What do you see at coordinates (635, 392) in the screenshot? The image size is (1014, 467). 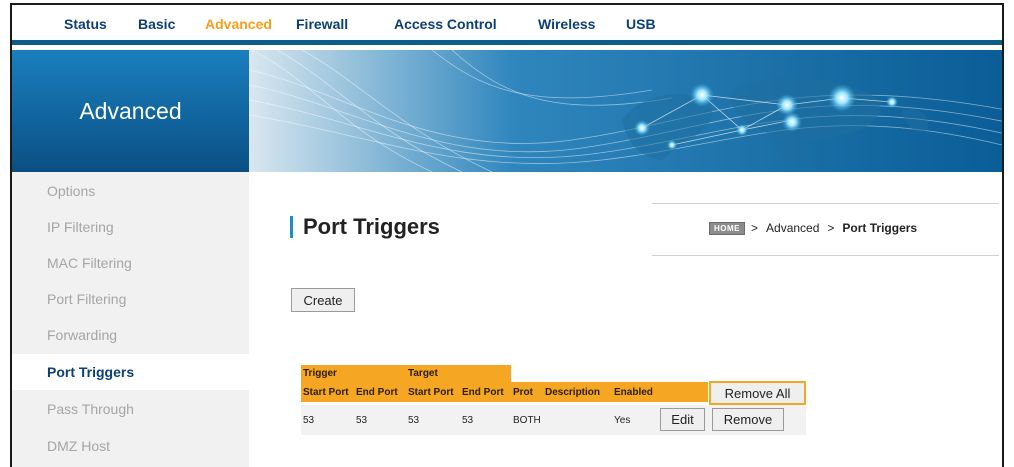 I see `column-header-enabled: Enabled` at bounding box center [635, 392].